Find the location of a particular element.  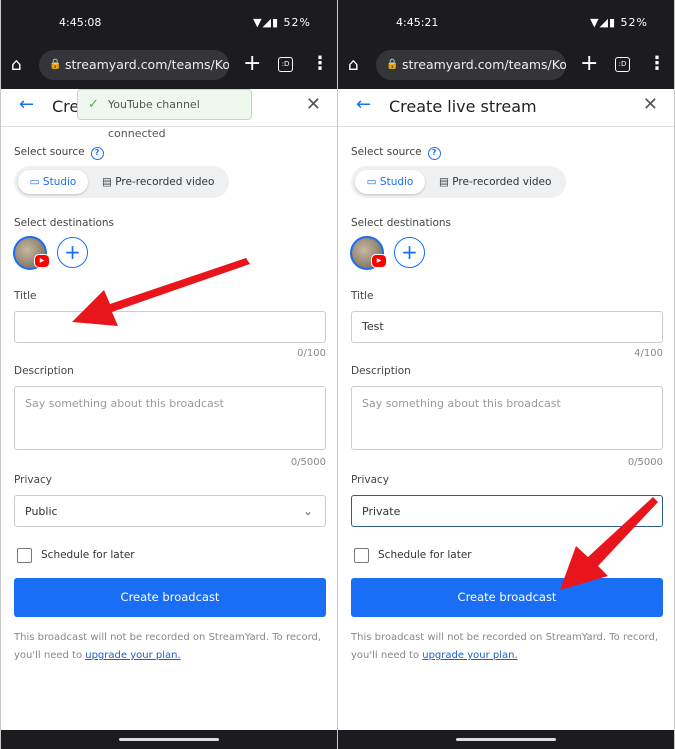

arrow-to-title-input is located at coordinates (161, 292).